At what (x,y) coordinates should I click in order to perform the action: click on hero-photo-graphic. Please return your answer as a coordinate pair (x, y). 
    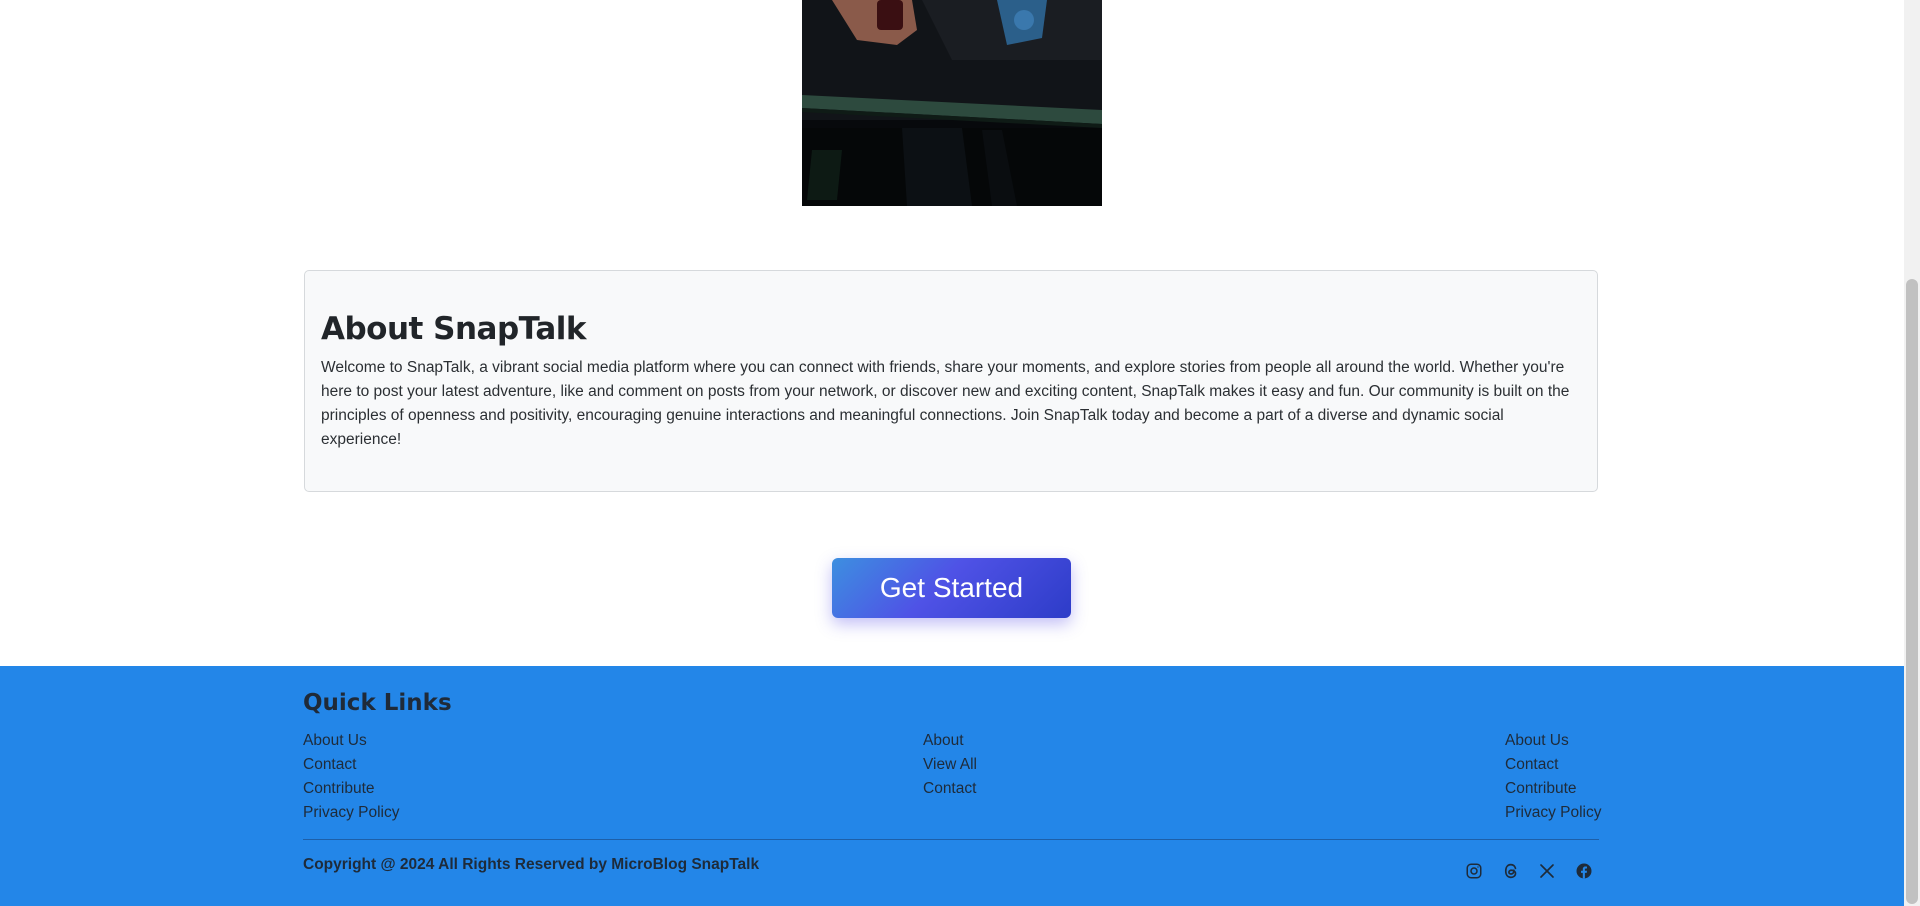
    Looking at the image, I should click on (952, 103).